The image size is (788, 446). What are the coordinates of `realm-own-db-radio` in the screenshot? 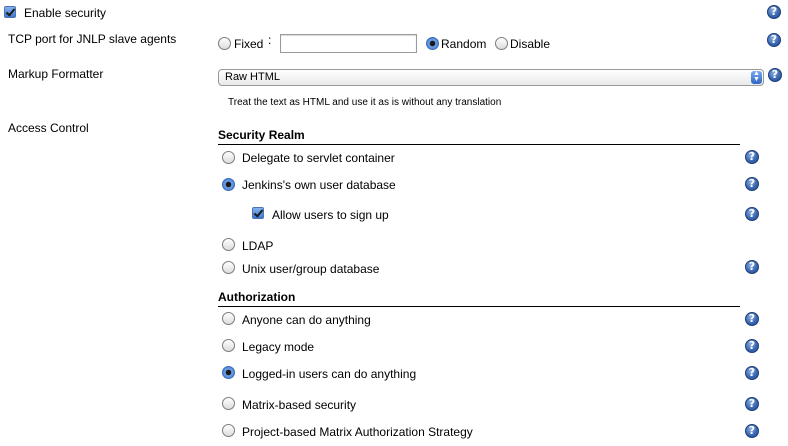 It's located at (228, 184).